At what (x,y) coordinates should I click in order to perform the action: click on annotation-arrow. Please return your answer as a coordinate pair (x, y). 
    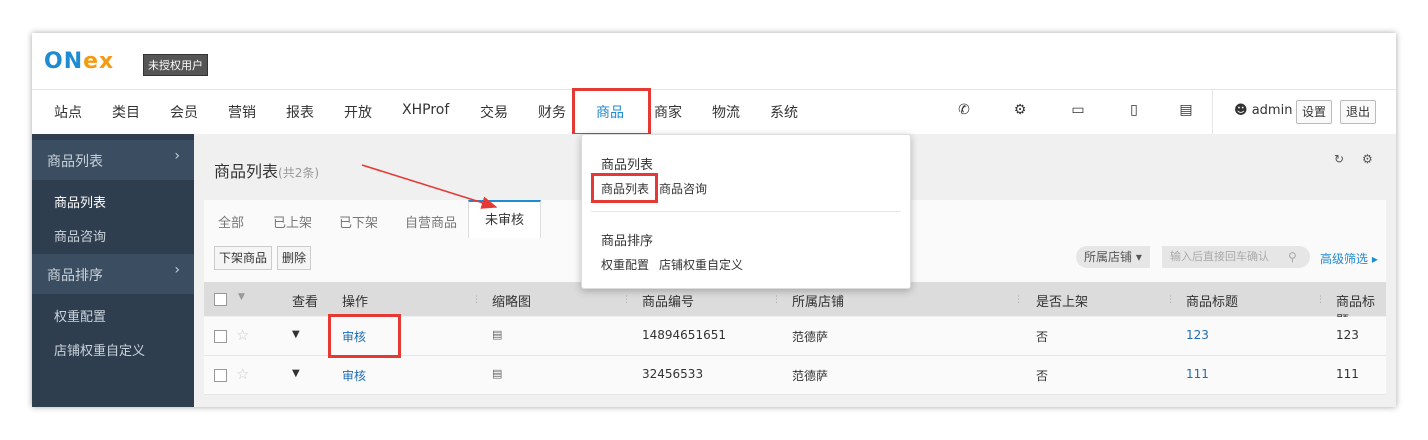
    Looking at the image, I should click on (429, 186).